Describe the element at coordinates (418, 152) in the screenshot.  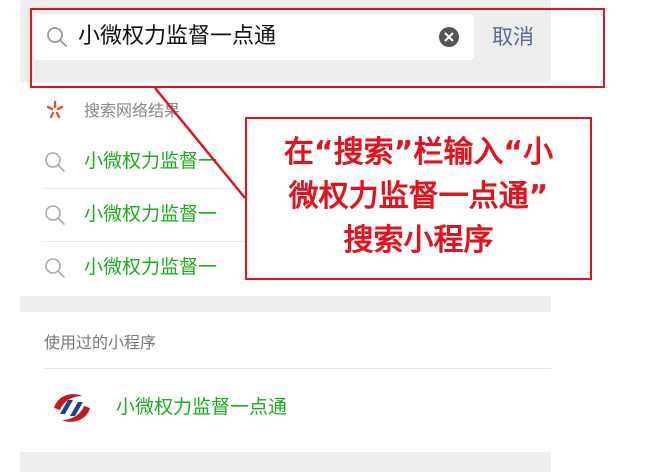
I see `annotation-line: 在“搜索”栏输入“小` at that location.